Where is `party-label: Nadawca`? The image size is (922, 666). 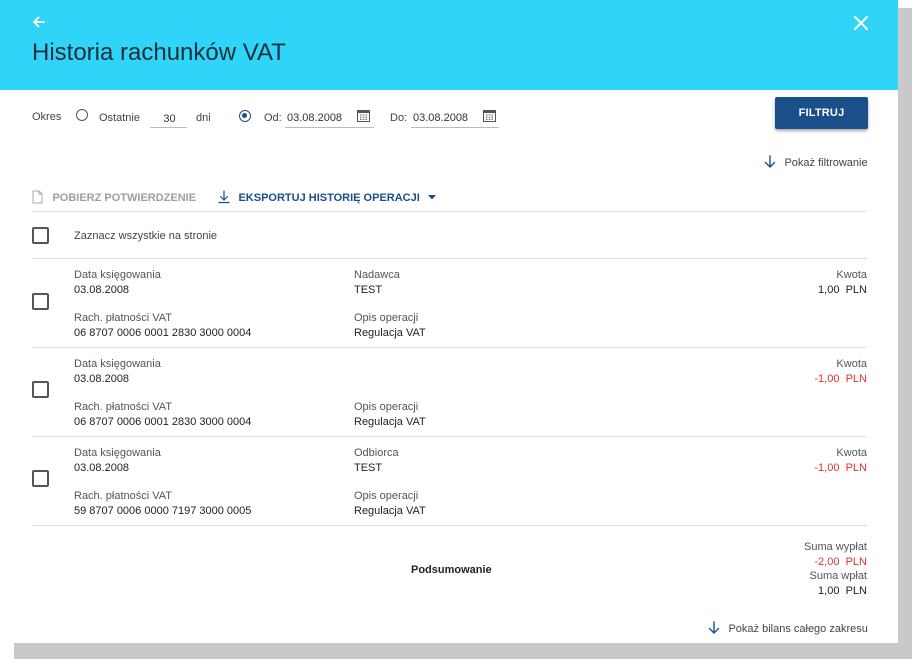
party-label: Nadawca is located at coordinates (377, 275).